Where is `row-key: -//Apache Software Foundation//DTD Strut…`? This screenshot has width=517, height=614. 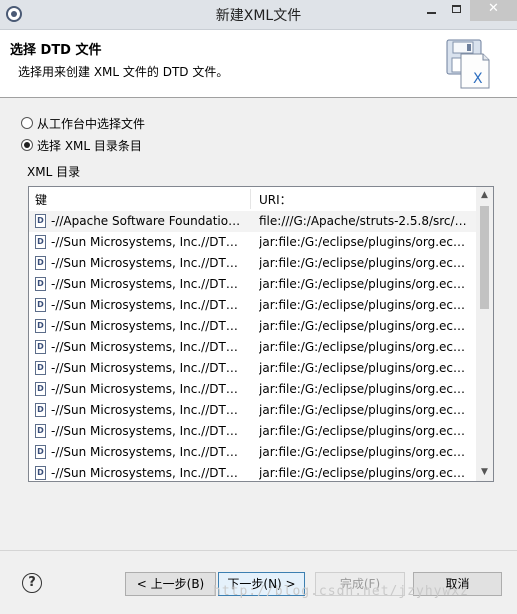 row-key: -//Apache Software Foundation//DTD Strut… is located at coordinates (149, 221).